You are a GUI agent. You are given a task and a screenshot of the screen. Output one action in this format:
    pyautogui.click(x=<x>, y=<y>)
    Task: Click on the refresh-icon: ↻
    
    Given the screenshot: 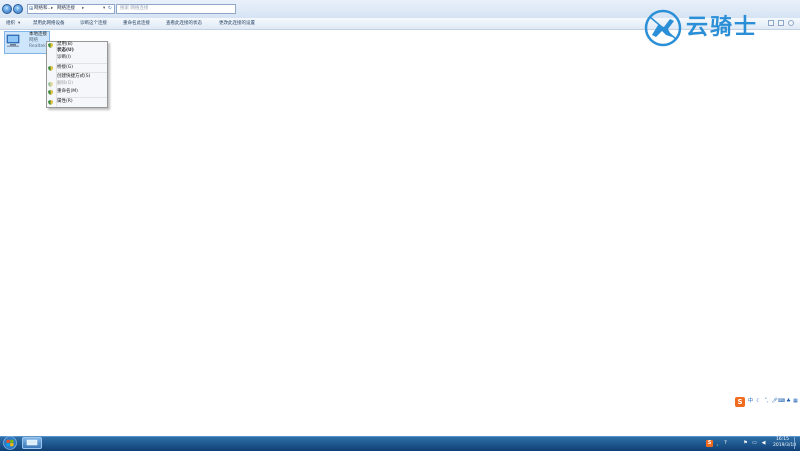 What is the action you would take?
    pyautogui.click(x=110, y=9)
    